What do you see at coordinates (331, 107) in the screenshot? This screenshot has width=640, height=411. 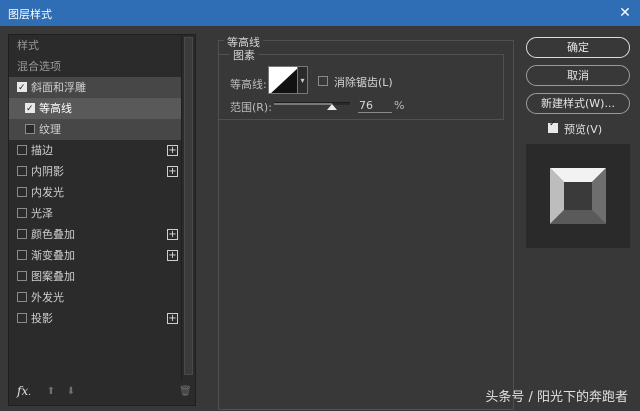 I see `range-slider-thumb` at bounding box center [331, 107].